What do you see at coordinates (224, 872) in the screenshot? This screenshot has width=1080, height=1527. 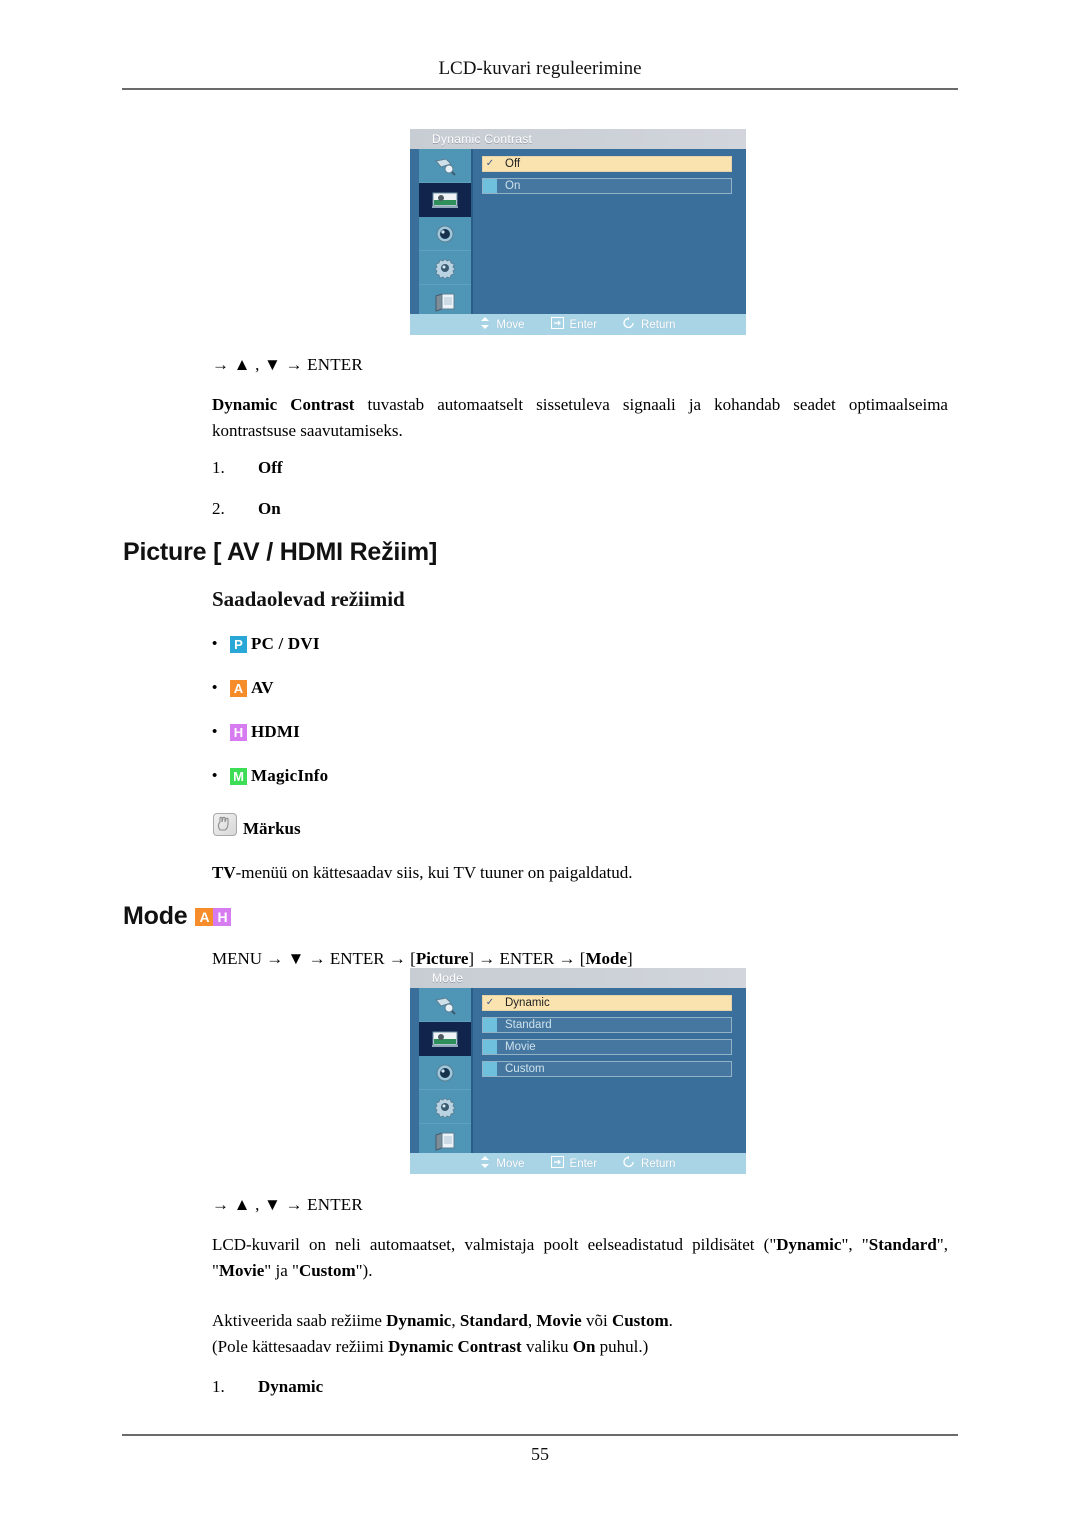 I see `note-term: TV` at bounding box center [224, 872].